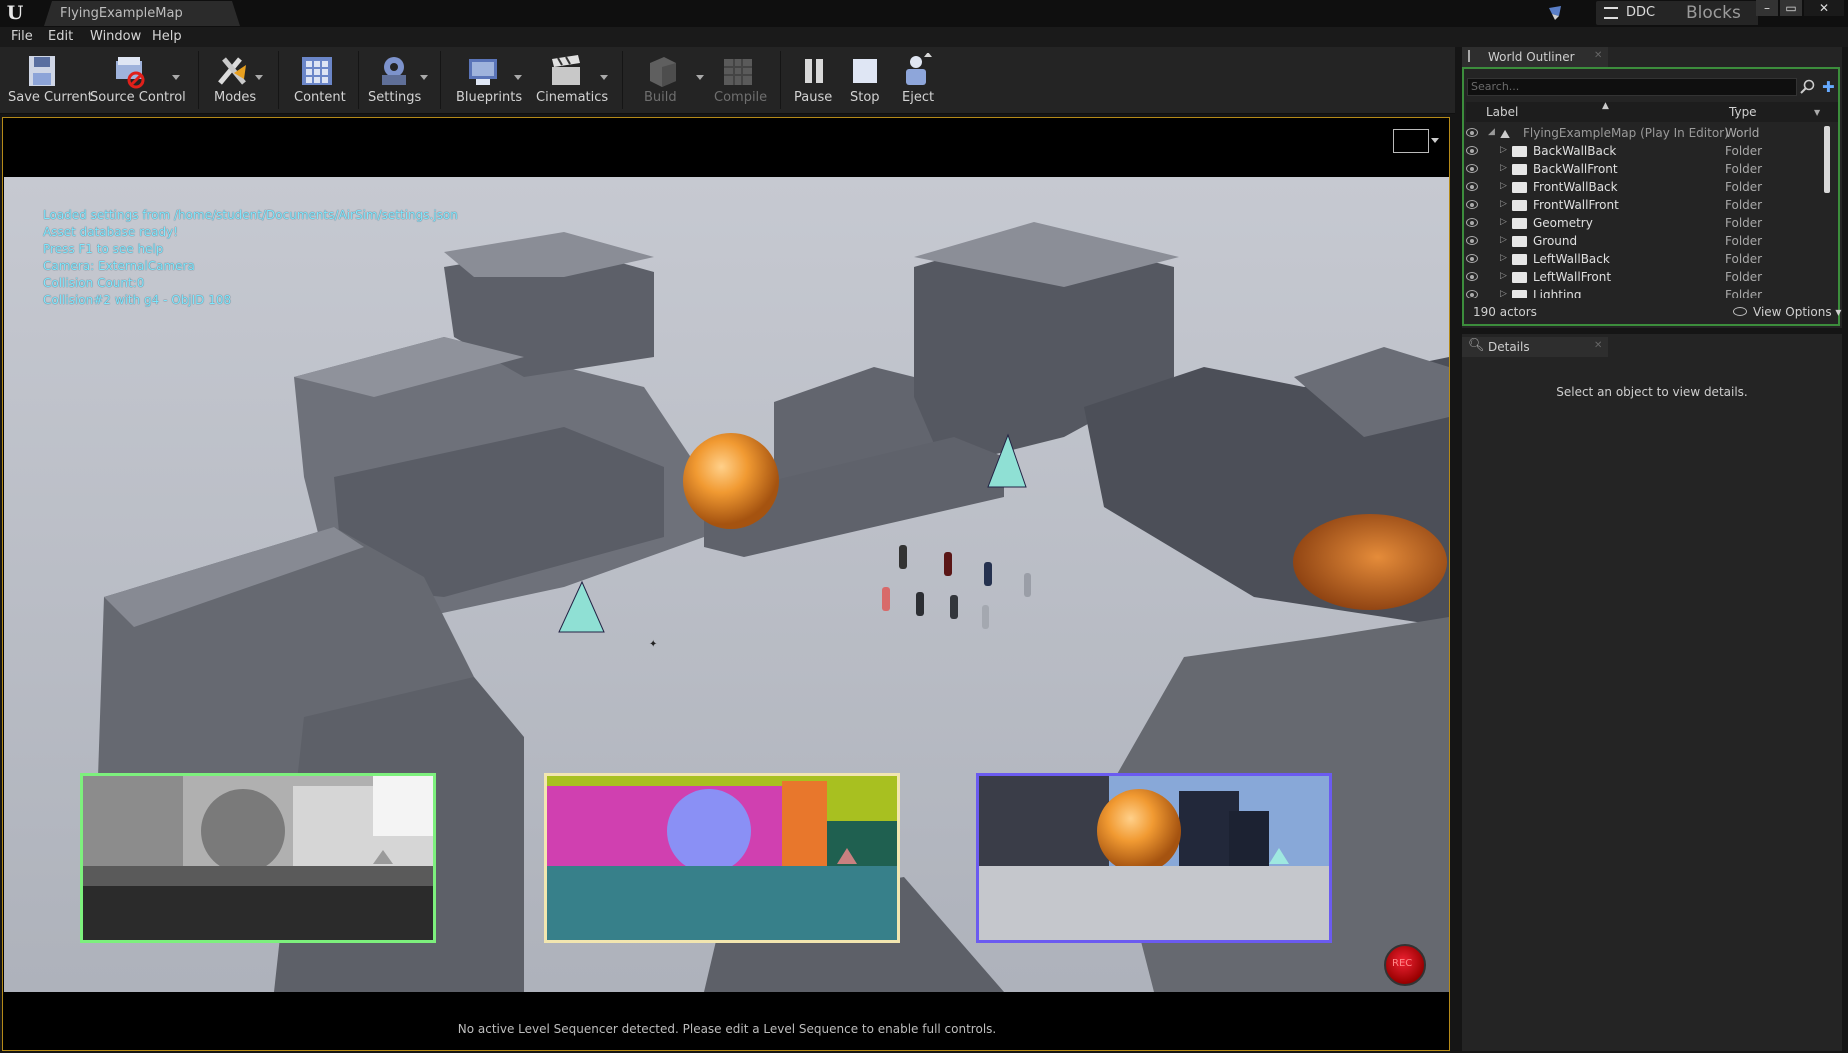 The width and height of the screenshot is (1848, 1053). What do you see at coordinates (1646, 206) in the screenshot?
I see `outliner-row-folder: ▷ FrontWallFront Folder` at bounding box center [1646, 206].